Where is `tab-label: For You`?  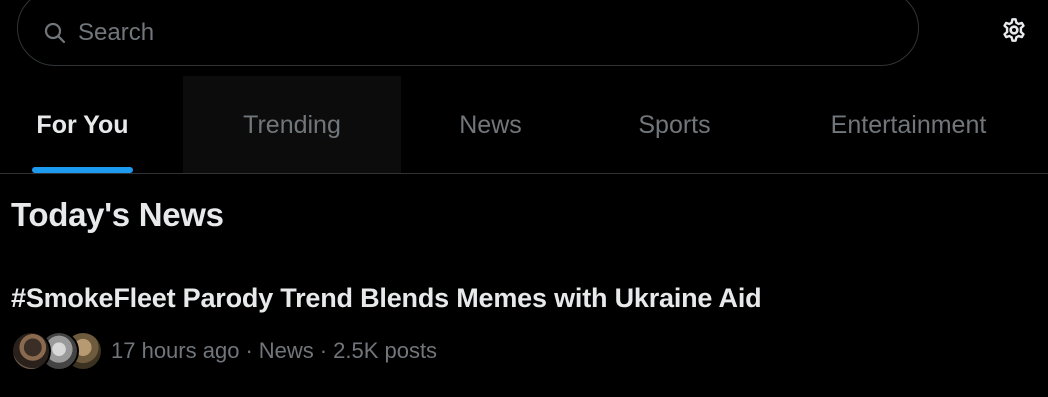 tab-label: For You is located at coordinates (82, 125).